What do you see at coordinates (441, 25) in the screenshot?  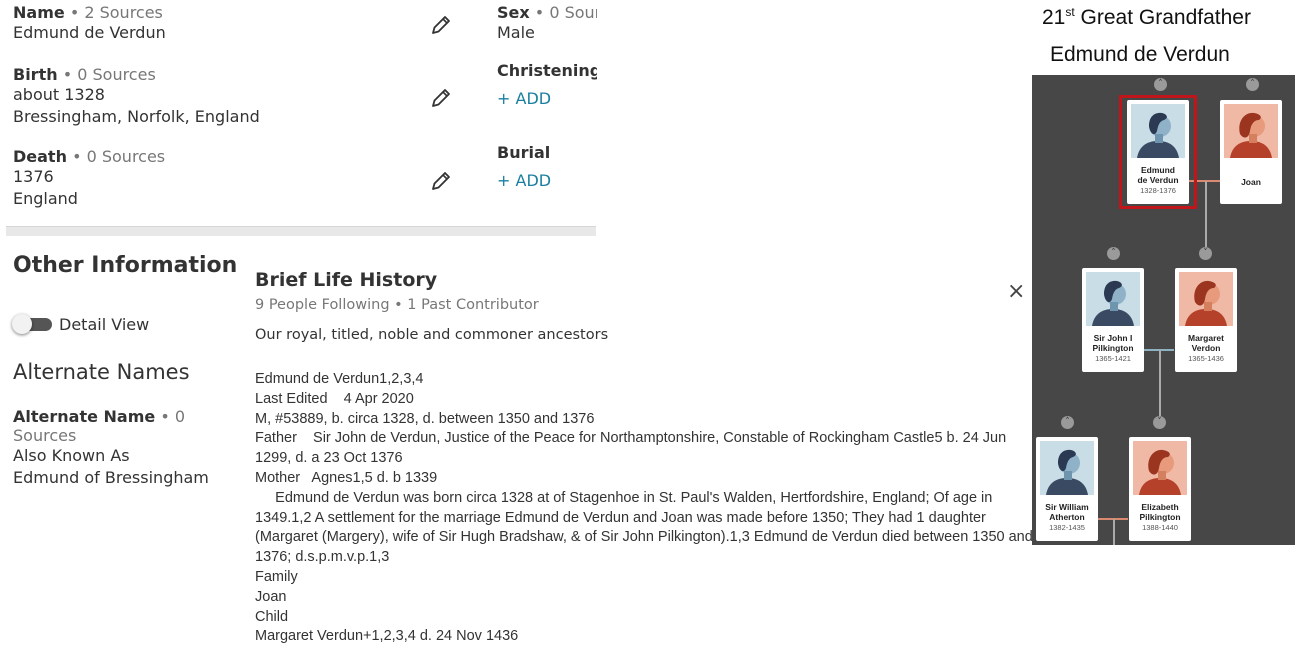 I see `edit-name-pencil-icon` at bounding box center [441, 25].